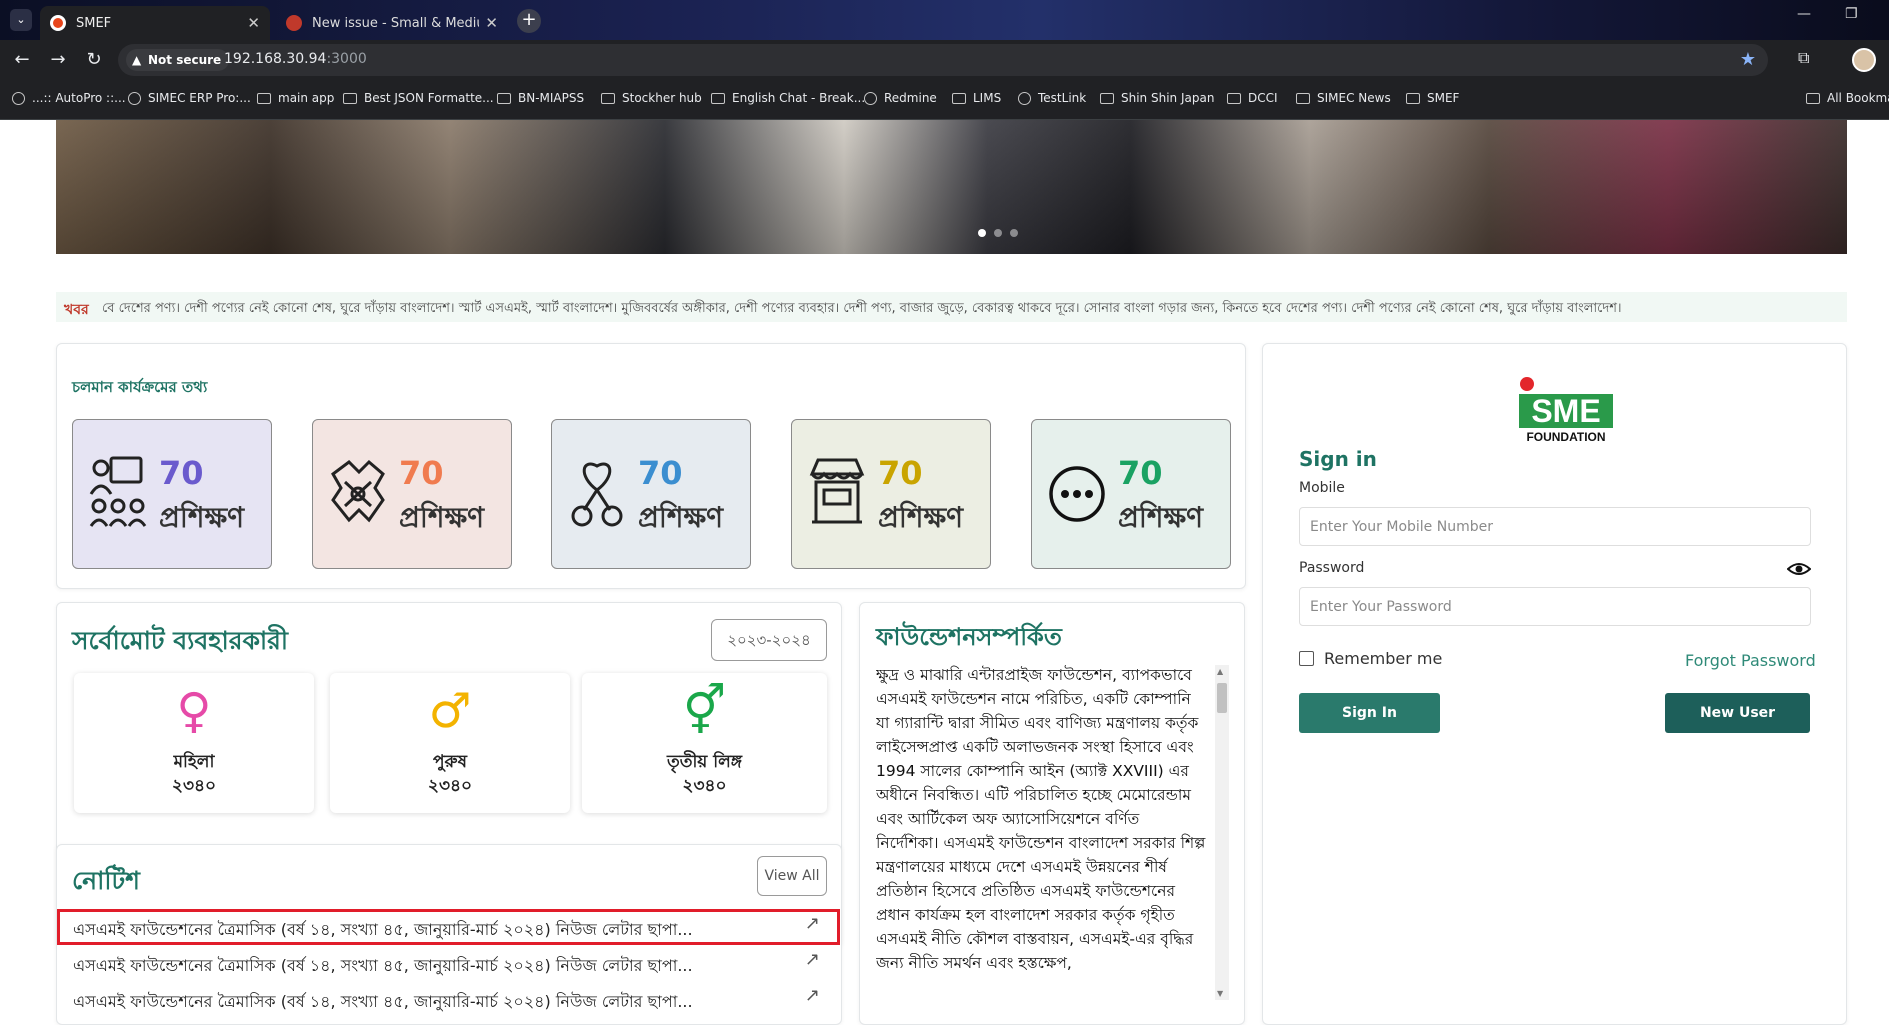 The image size is (1889, 1025). Describe the element at coordinates (943, 60) in the screenshot. I see `address-bar: ▲ Not secure 192.168.30.94:3000 ★` at that location.